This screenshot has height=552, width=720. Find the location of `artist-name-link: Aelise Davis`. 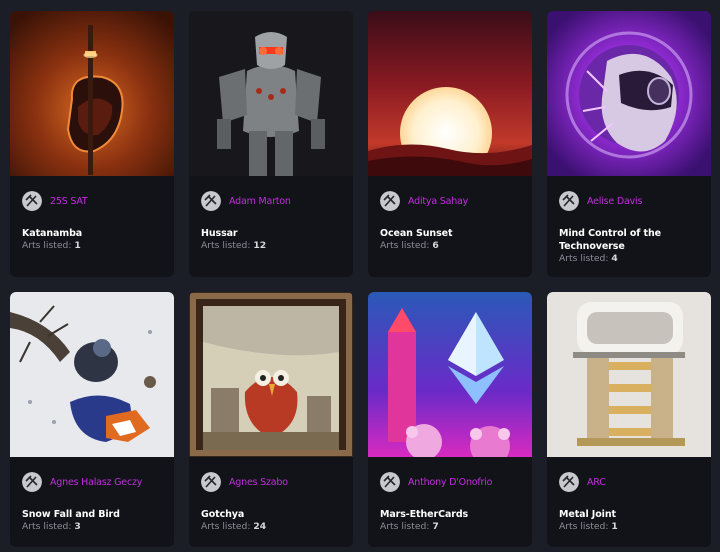

artist-name-link: Aelise Davis is located at coordinates (614, 201).